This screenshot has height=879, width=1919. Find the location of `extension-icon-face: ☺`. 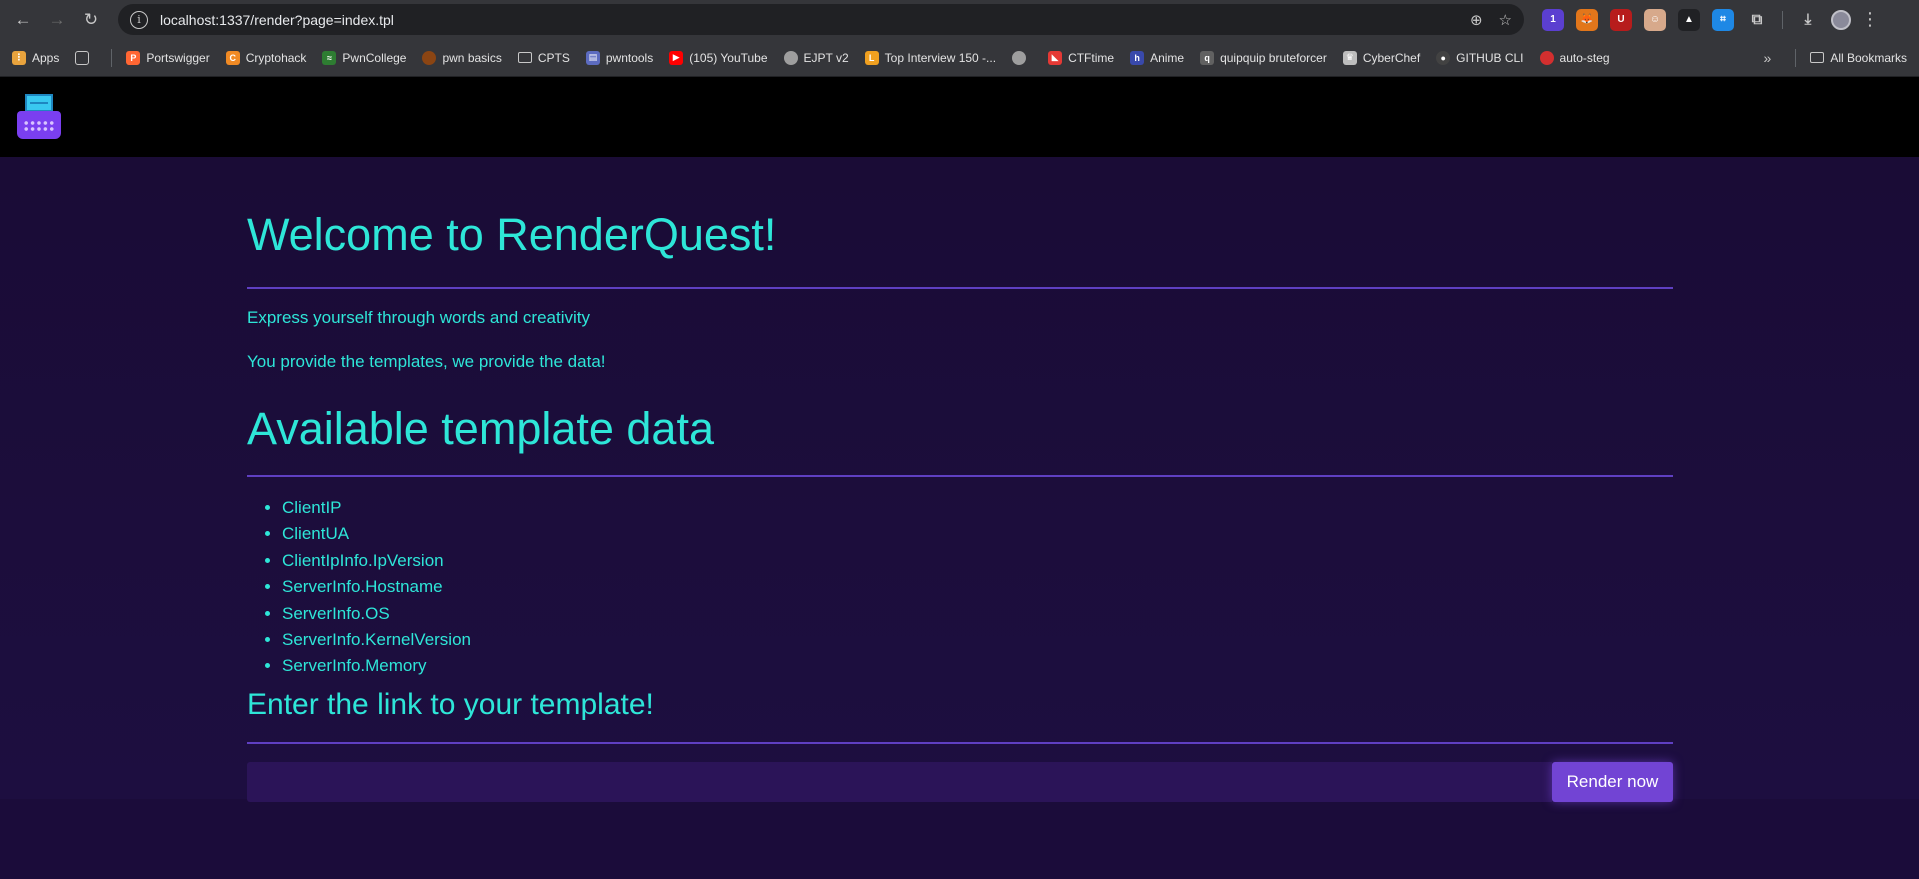

extension-icon-face: ☺ is located at coordinates (1655, 19).